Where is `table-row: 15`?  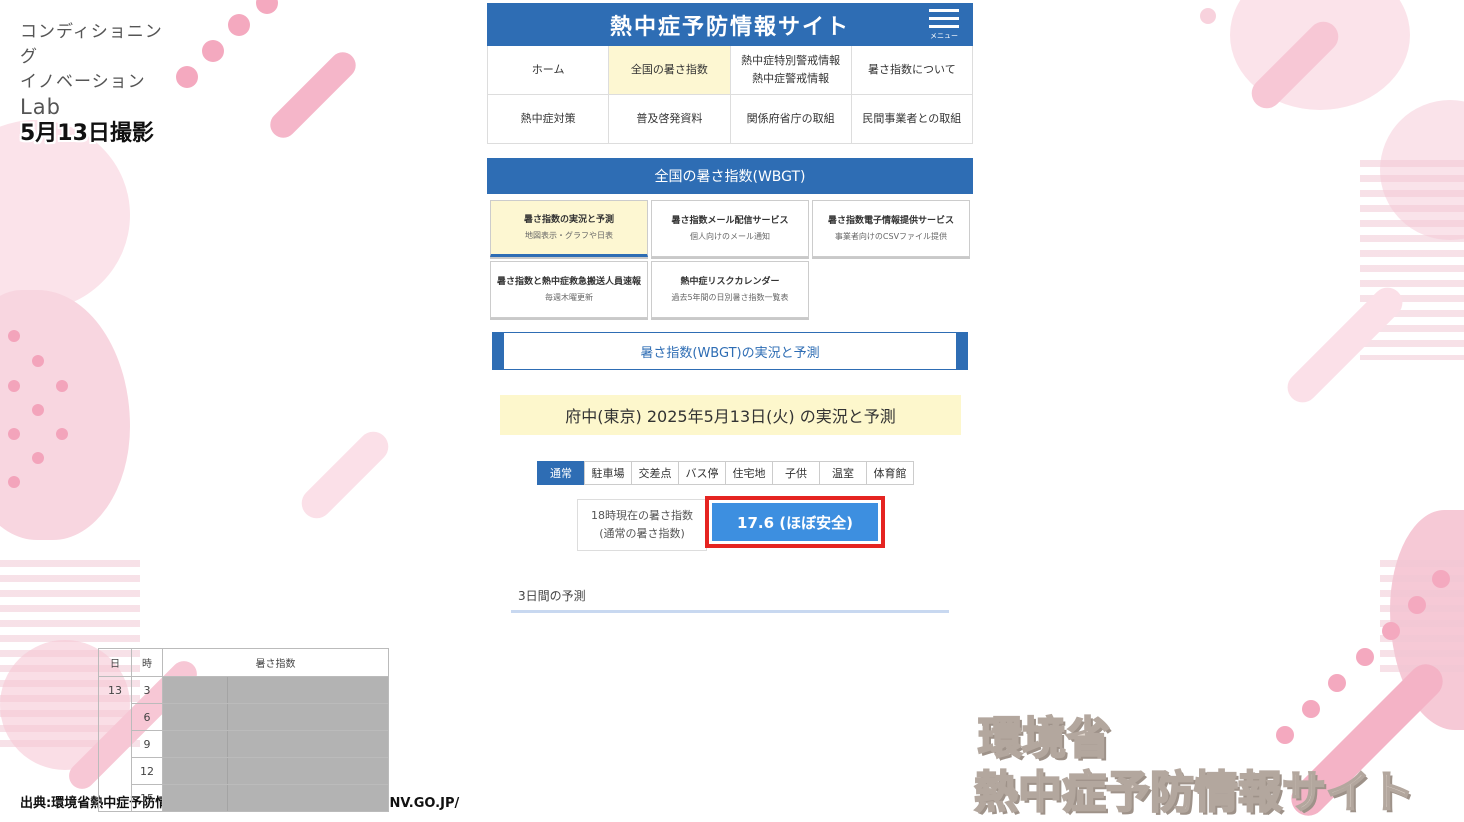 table-row: 15 is located at coordinates (244, 798).